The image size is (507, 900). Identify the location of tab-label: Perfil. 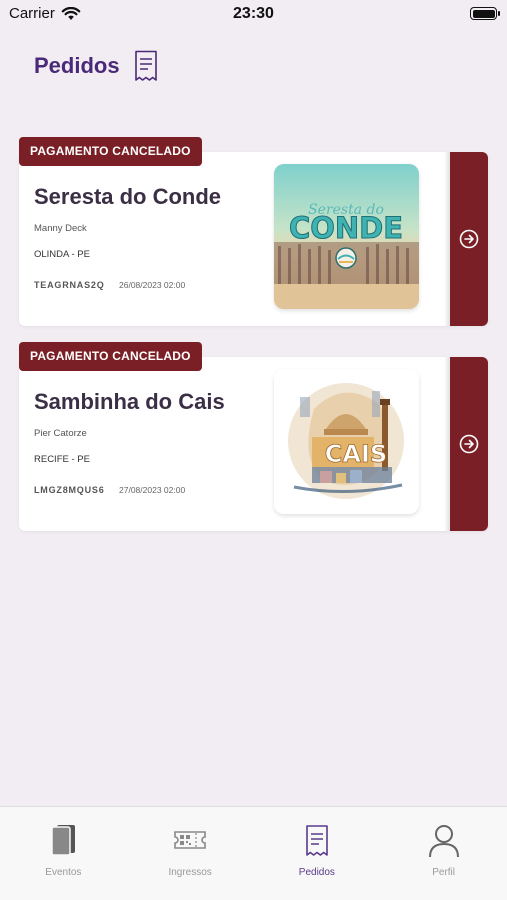
(444, 872).